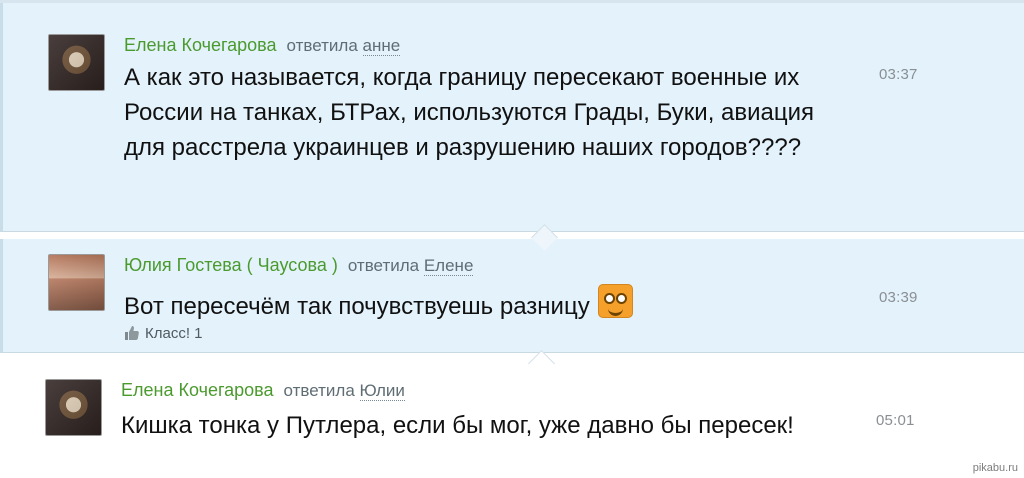  What do you see at coordinates (132, 333) in the screenshot?
I see `thumb-up-icon` at bounding box center [132, 333].